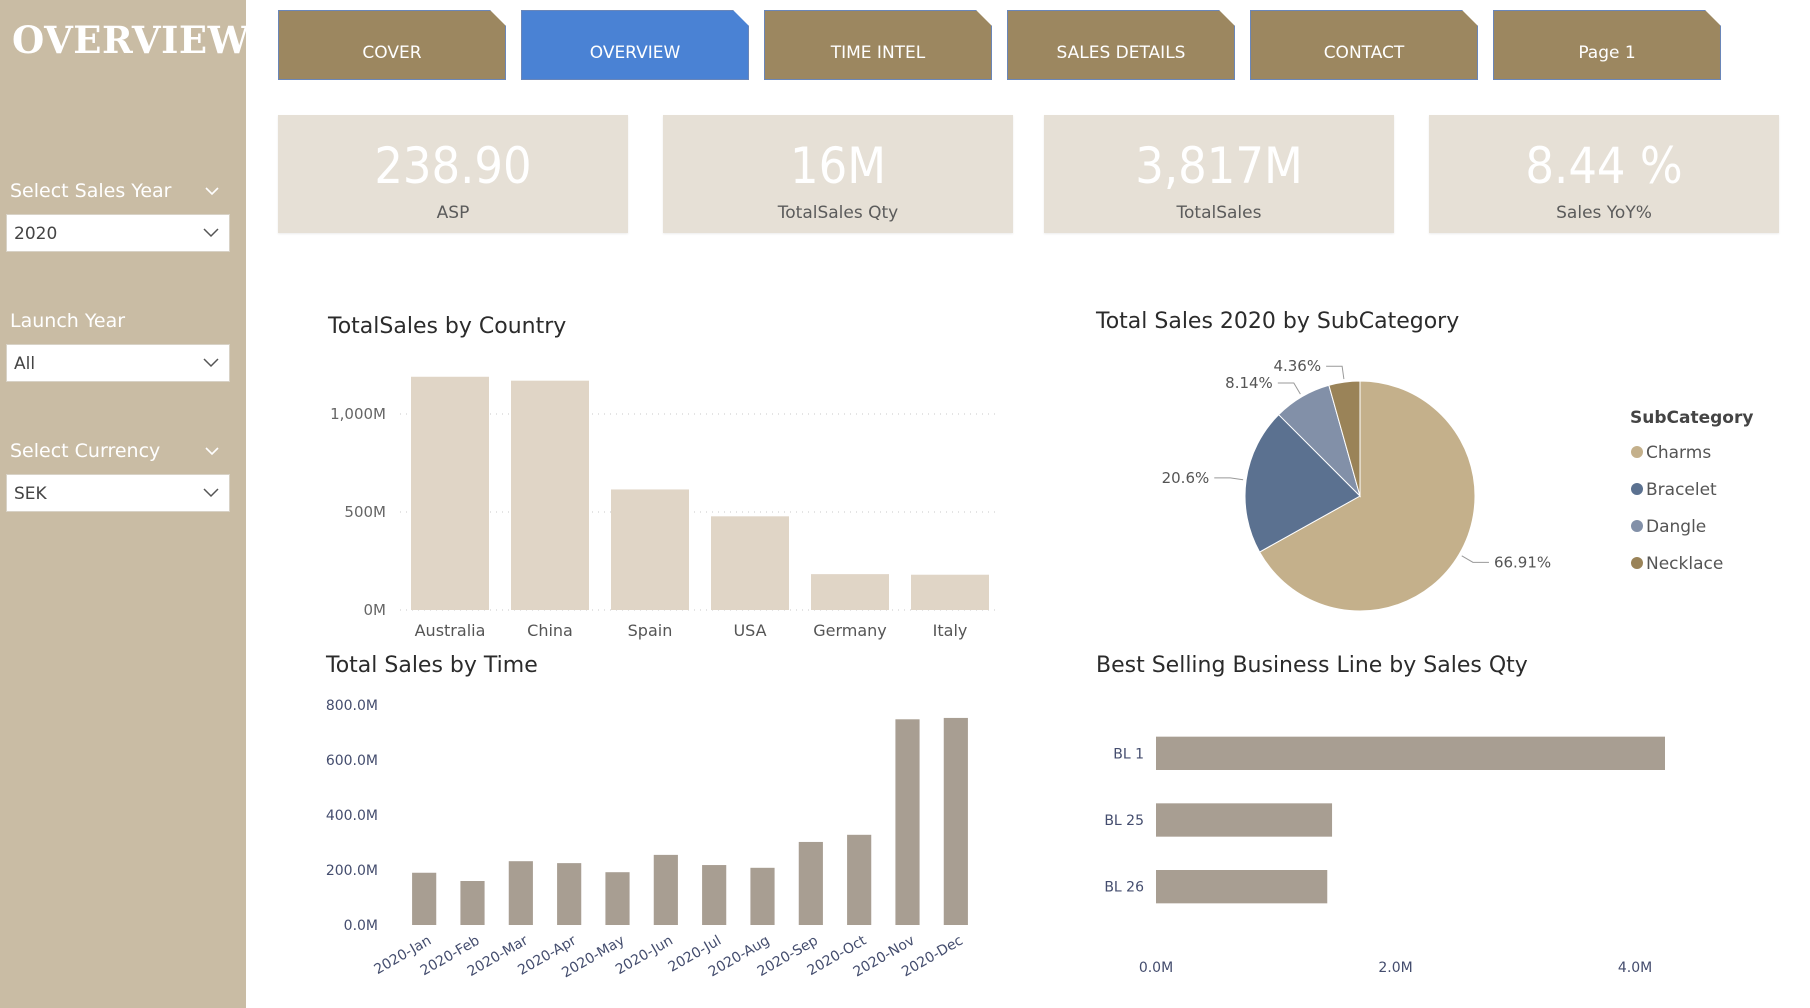 This screenshot has height=1008, width=1810. Describe the element at coordinates (1635, 968) in the screenshot. I see `x-tick-label: 4.0M` at that location.